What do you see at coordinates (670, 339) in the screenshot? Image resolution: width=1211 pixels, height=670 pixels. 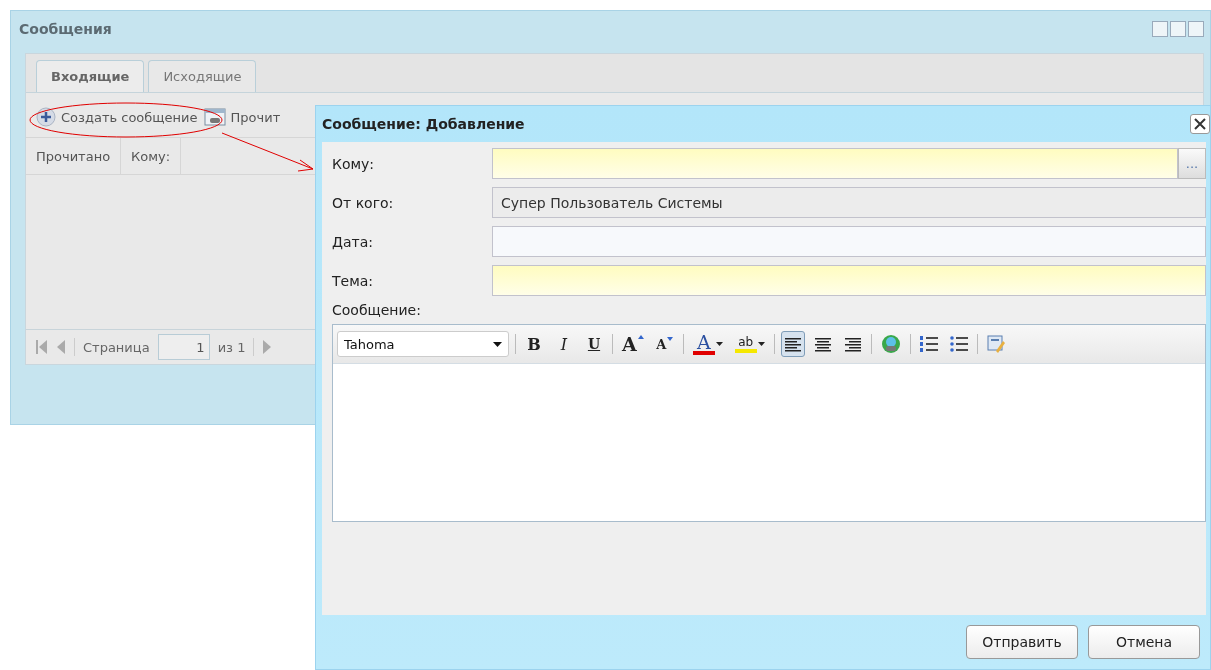 I see `down-triangle-icon` at bounding box center [670, 339].